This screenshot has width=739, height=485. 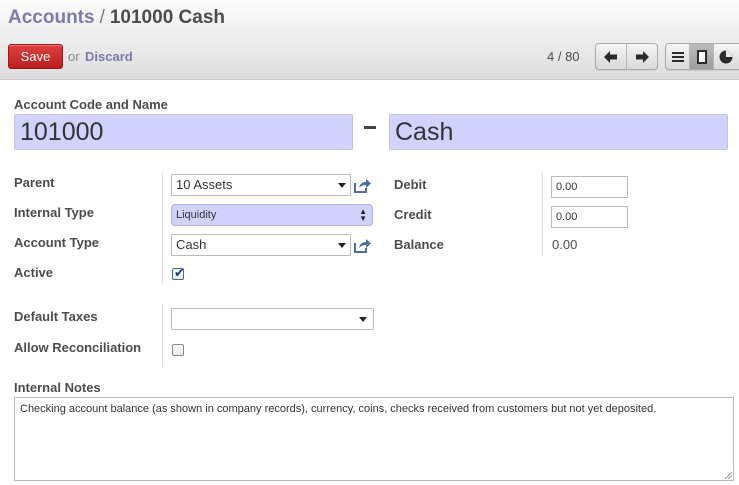 What do you see at coordinates (565, 244) in the screenshot?
I see `balance-value: 0.00` at bounding box center [565, 244].